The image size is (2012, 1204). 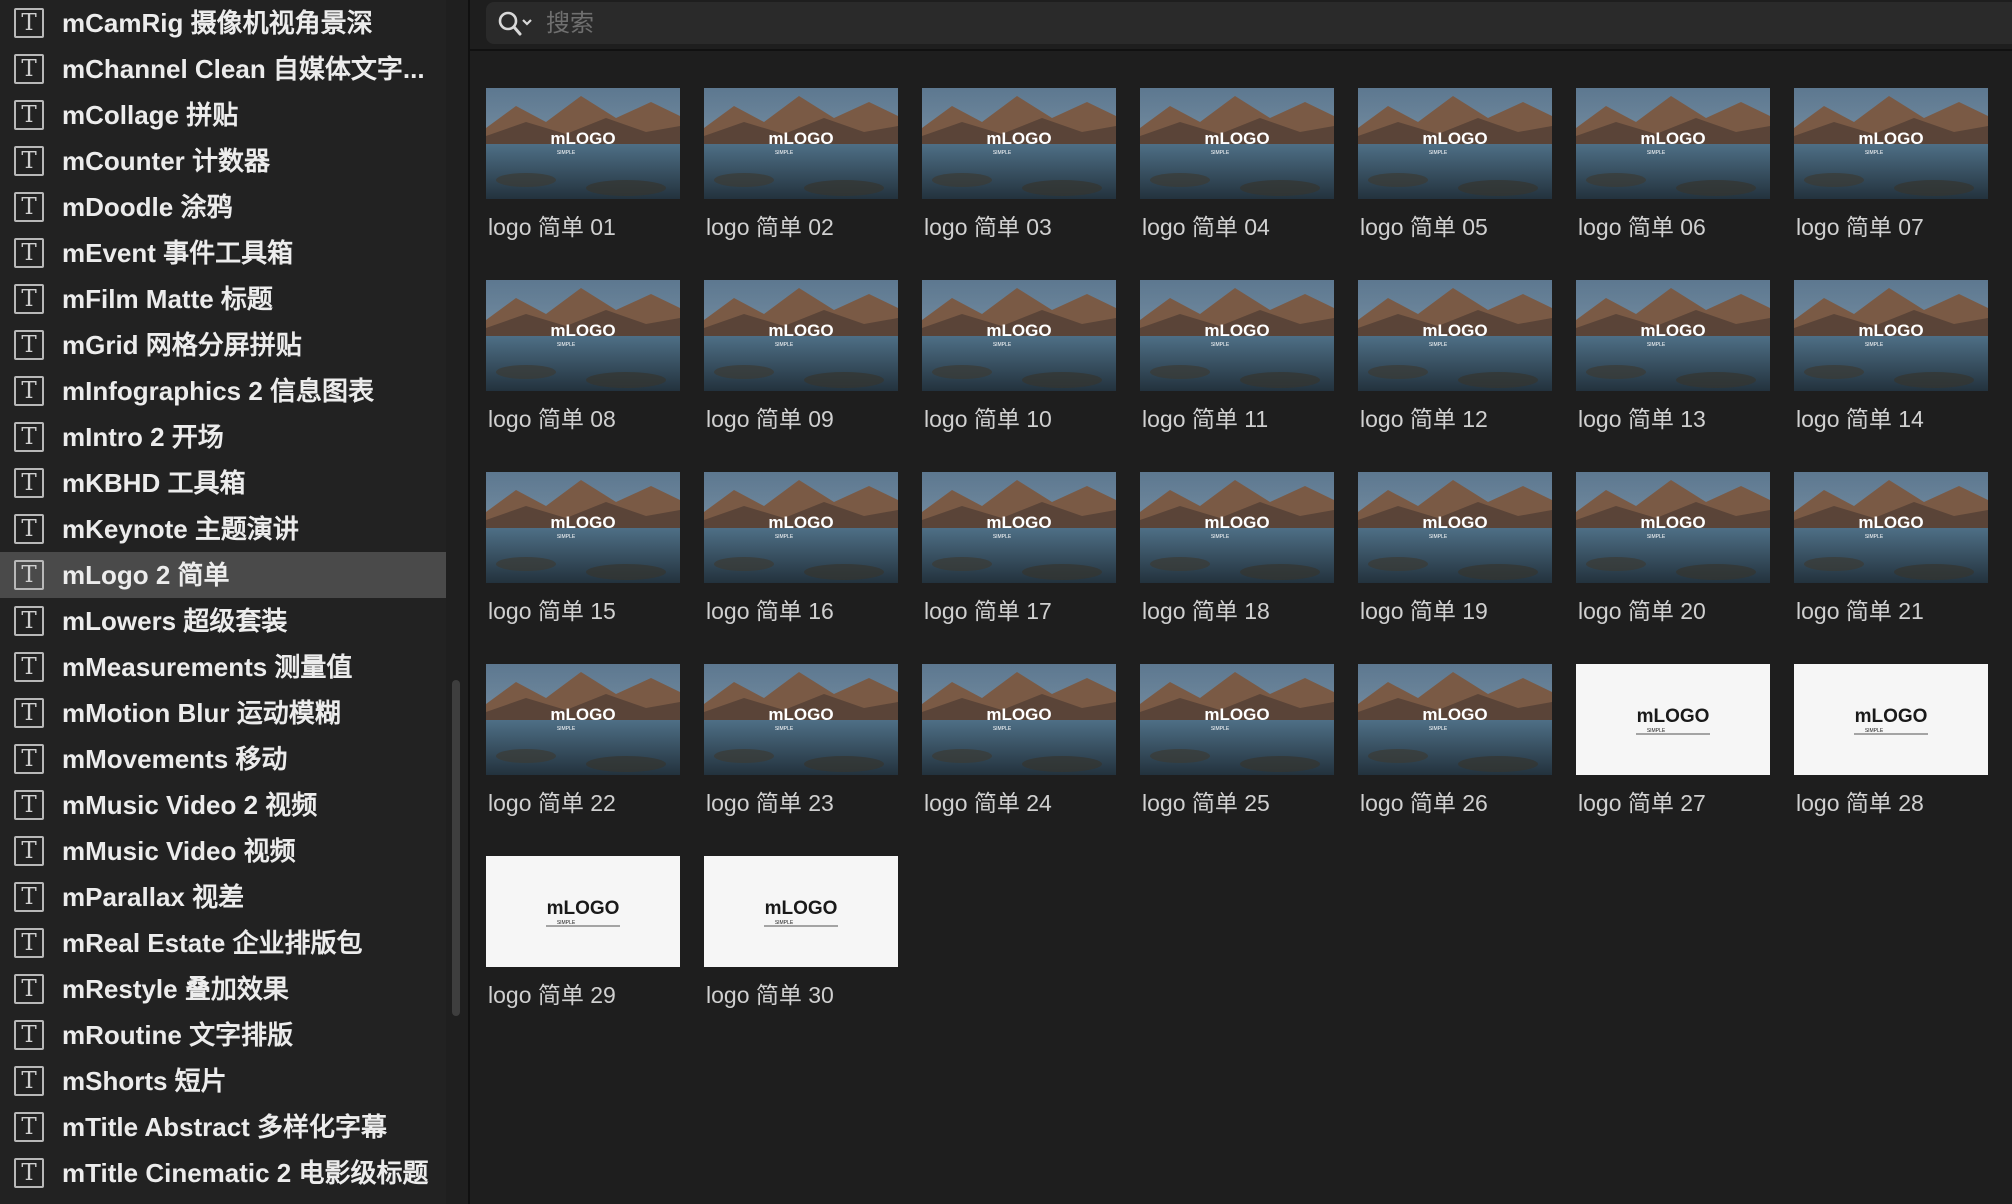 I want to click on template-tile: mLOGO SIMPLE logo 简单 02, so click(x=801, y=164).